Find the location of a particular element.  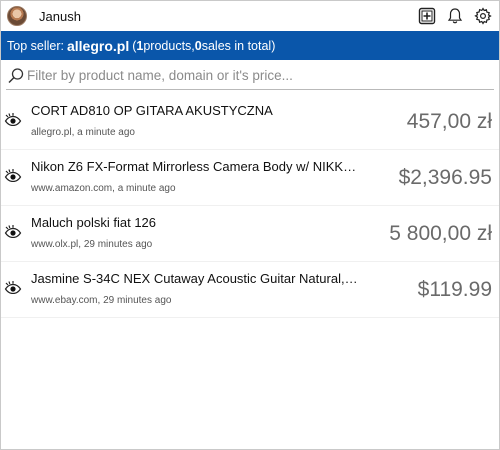

search-input is located at coordinates (257, 75).